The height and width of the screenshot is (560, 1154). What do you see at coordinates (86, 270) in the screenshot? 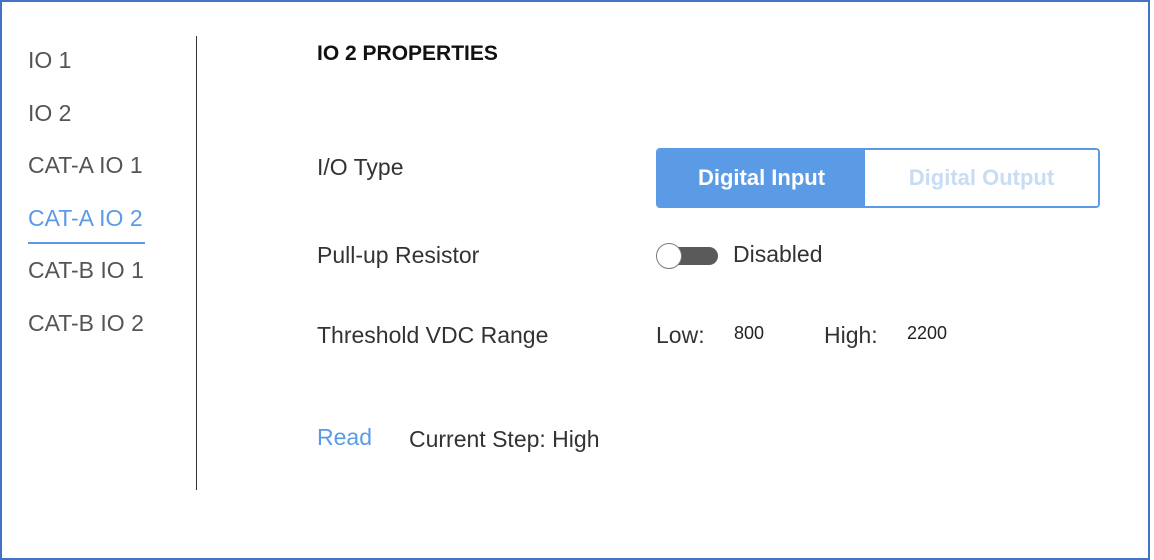
I see `sidebar-item-label: CAT-B IO 1` at bounding box center [86, 270].